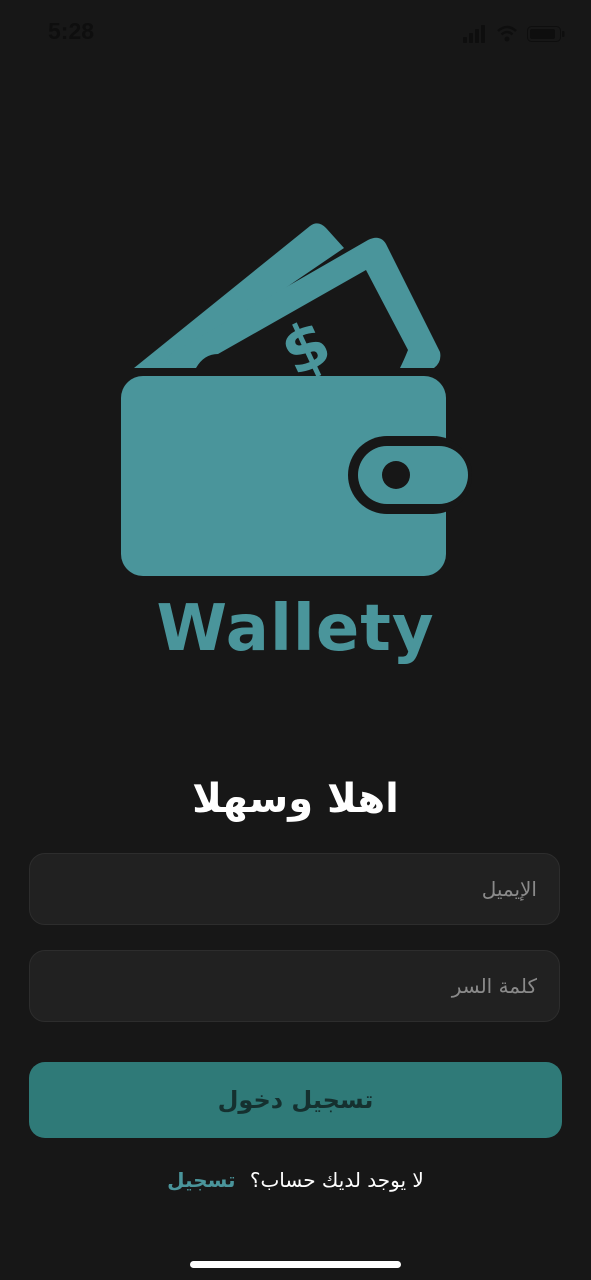  I want to click on wifi-icon, so click(507, 33).